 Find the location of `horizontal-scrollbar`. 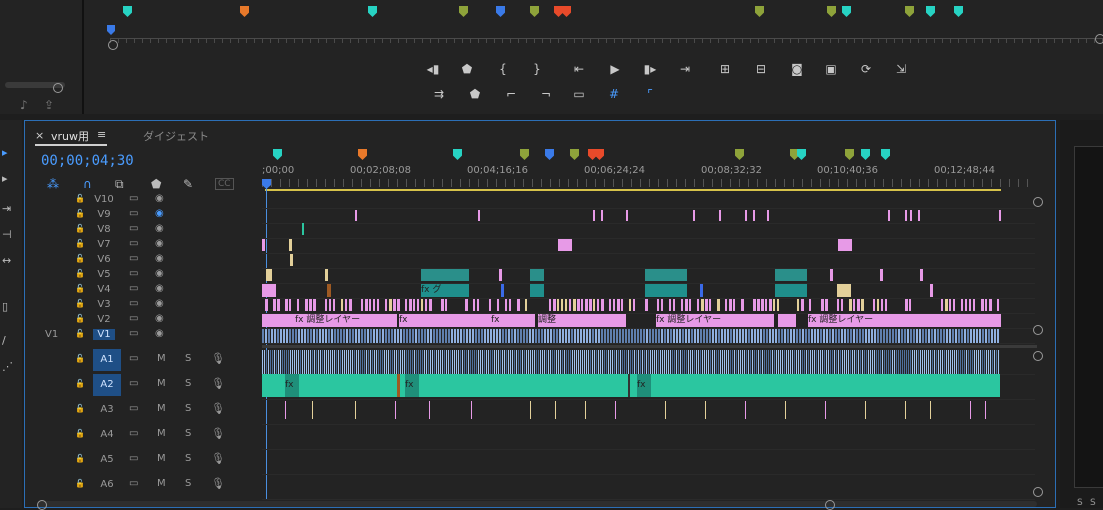

horizontal-scrollbar is located at coordinates (537, 504).